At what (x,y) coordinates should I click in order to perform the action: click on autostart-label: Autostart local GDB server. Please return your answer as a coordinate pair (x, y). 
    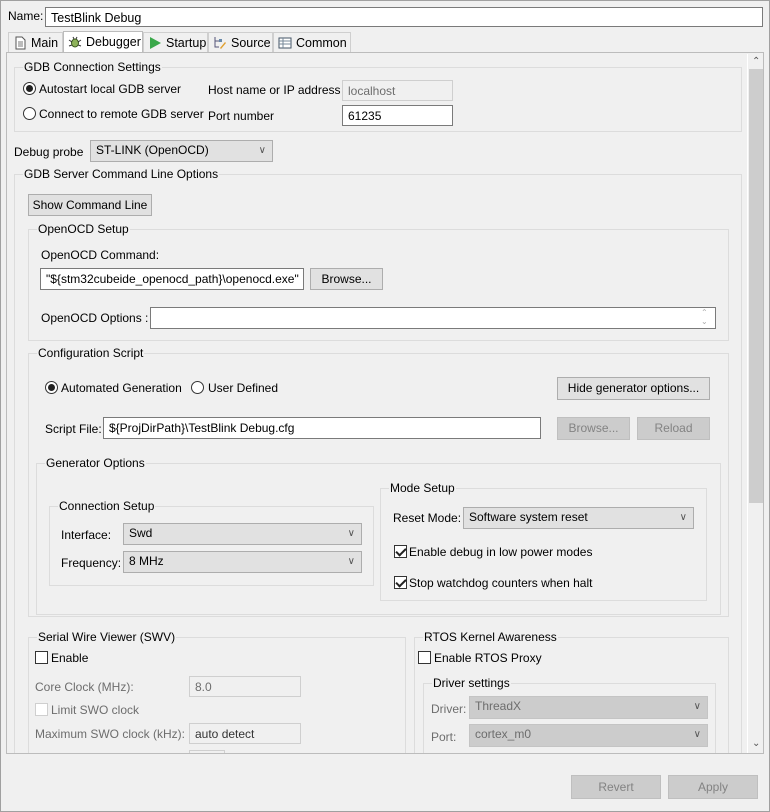
    Looking at the image, I should click on (110, 89).